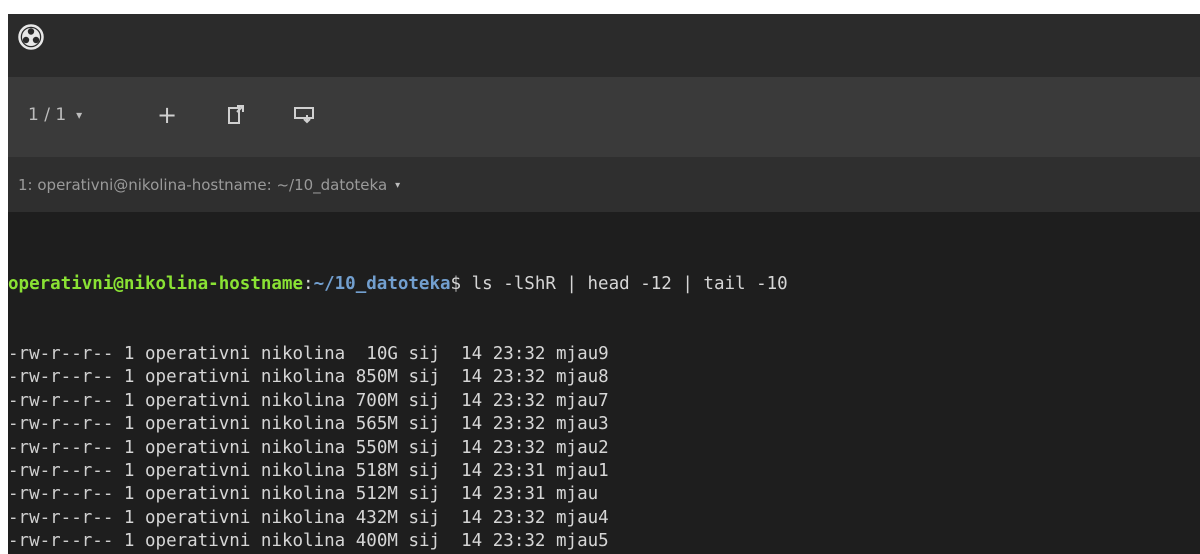 The image size is (1200, 554). Describe the element at coordinates (582, 354) in the screenshot. I see `file-name: mjau9` at that location.